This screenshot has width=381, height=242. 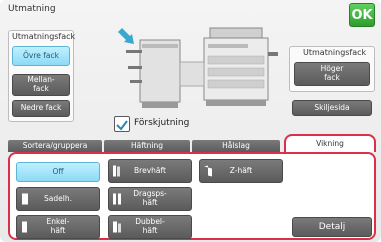 I want to click on output-tray-label-right: Utmatningsfack, so click(x=335, y=52).